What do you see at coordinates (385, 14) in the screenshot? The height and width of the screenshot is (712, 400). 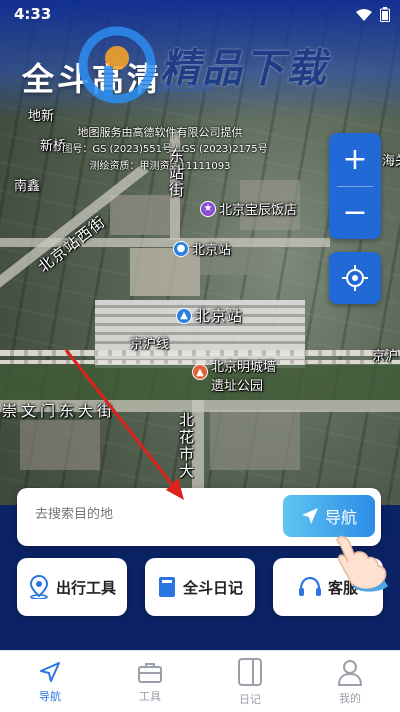 I see `battery-icon` at bounding box center [385, 14].